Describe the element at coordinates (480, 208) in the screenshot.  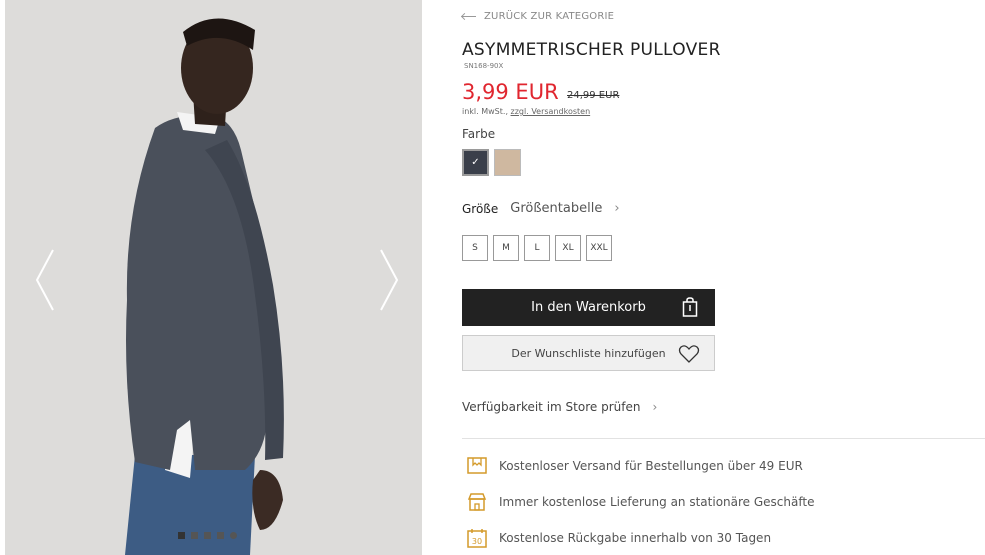
I see `size-label: Größe` at that location.